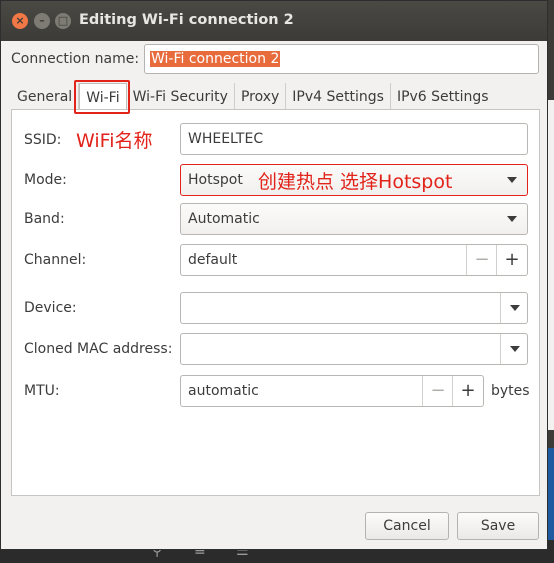 Image resolution: width=554 pixels, height=563 pixels. I want to click on tab-proxy: Proxy, so click(261, 96).